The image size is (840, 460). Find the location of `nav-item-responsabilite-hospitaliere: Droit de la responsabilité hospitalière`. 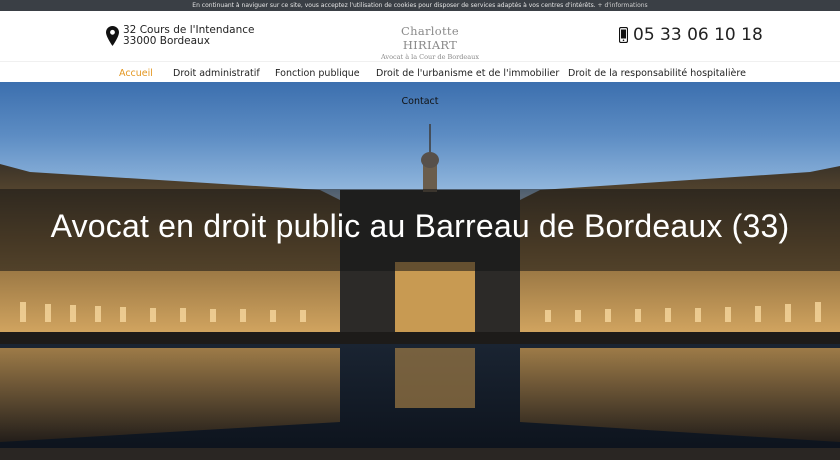

nav-item-responsabilite-hospitaliere: Droit de la responsabilité hospitalière is located at coordinates (657, 73).